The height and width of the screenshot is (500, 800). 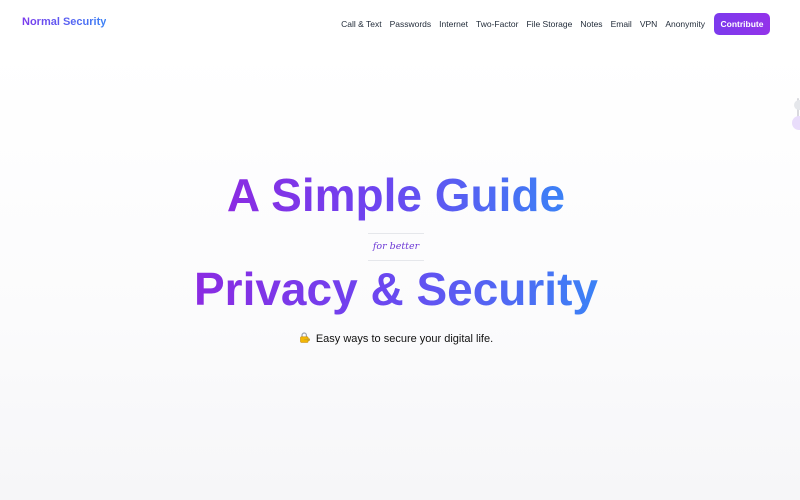 I want to click on contribute-button: Contribute, so click(x=742, y=24).